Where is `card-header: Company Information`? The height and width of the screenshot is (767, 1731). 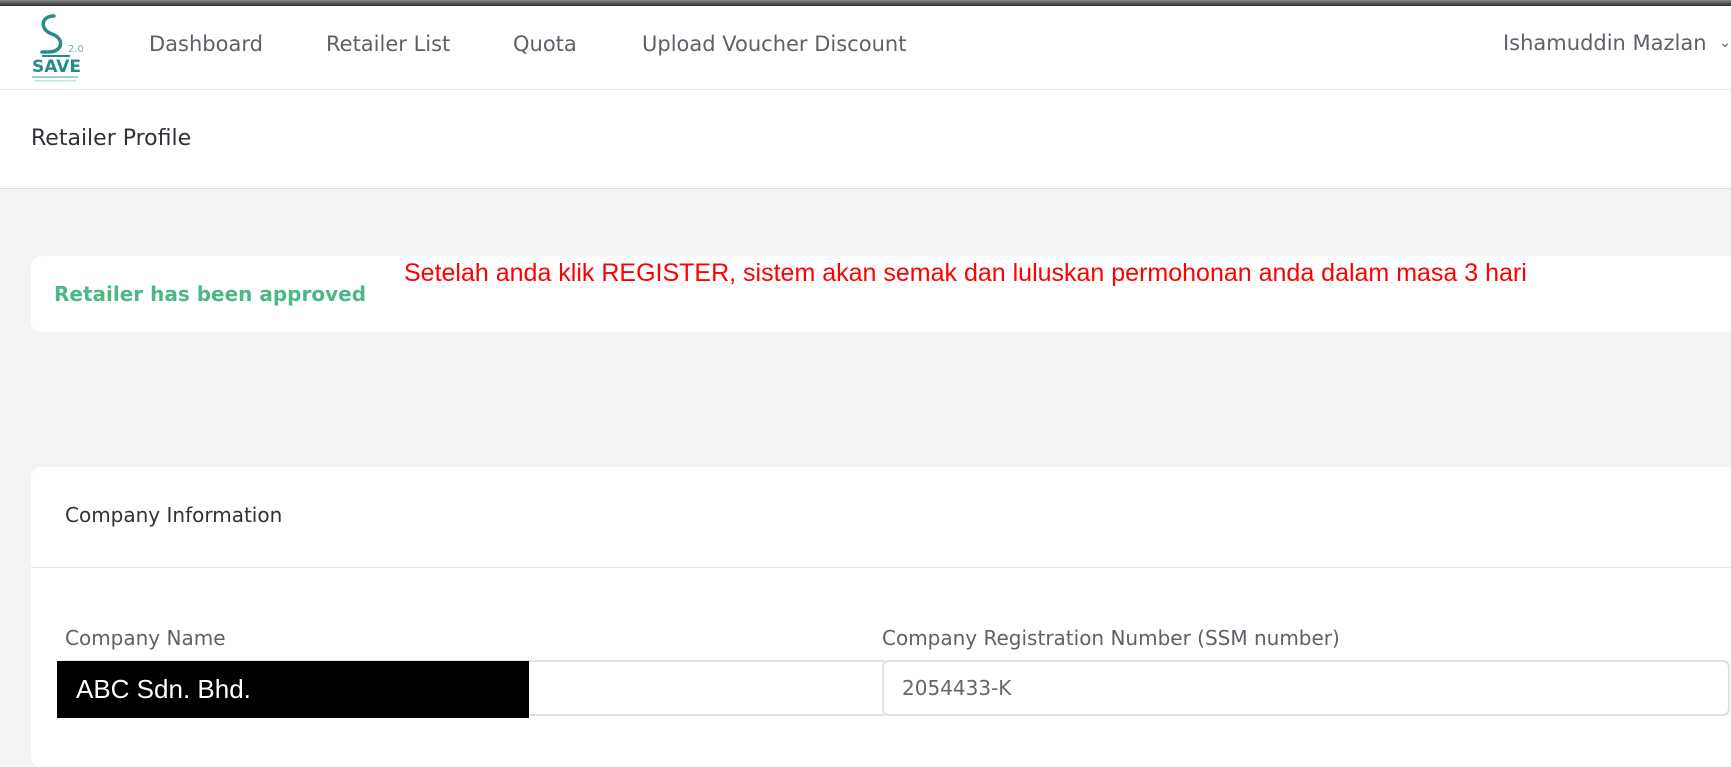
card-header: Company Information is located at coordinates (881, 517).